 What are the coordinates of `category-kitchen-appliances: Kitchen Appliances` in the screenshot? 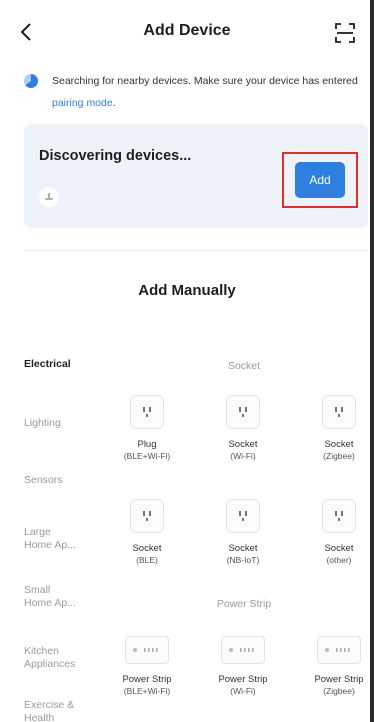 It's located at (54, 658).